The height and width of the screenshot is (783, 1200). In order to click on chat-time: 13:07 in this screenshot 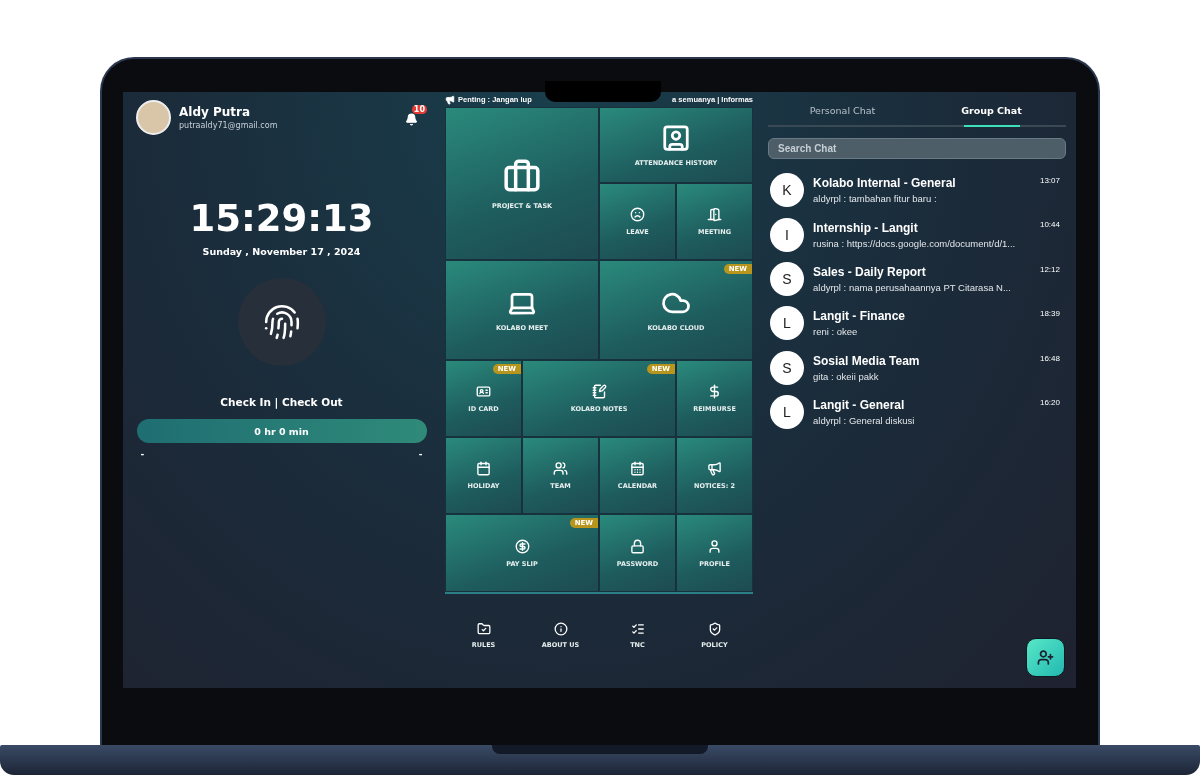, I will do `click(1049, 180)`.